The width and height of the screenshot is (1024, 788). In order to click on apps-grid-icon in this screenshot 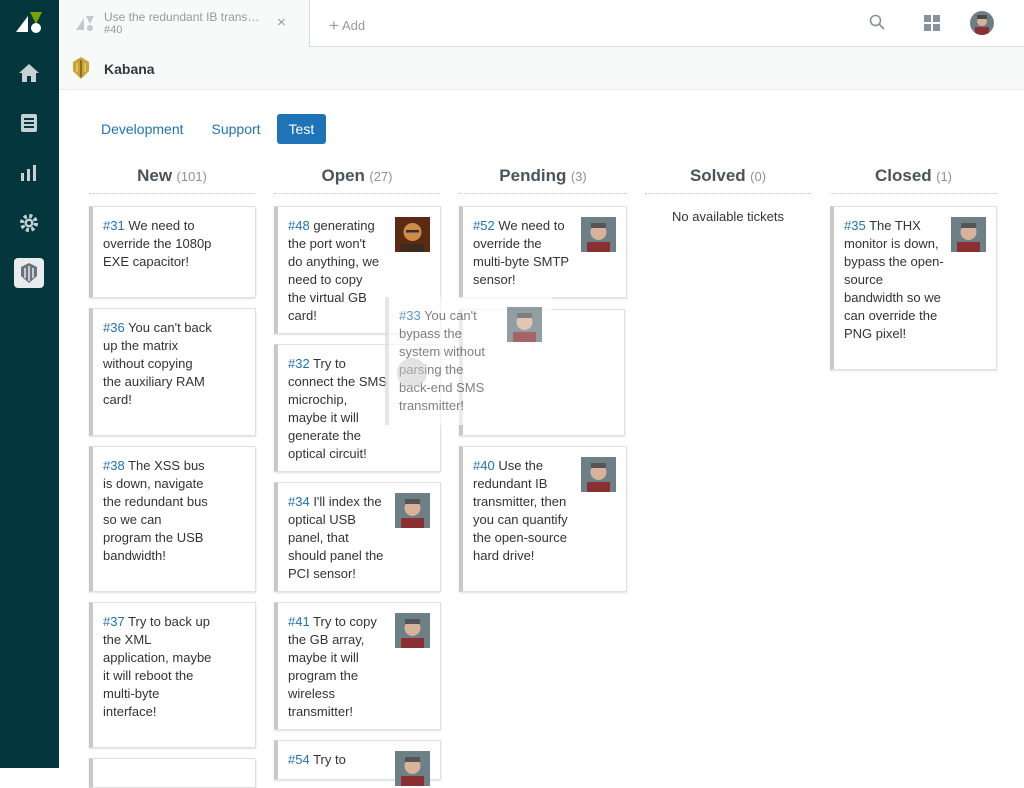, I will do `click(932, 25)`.